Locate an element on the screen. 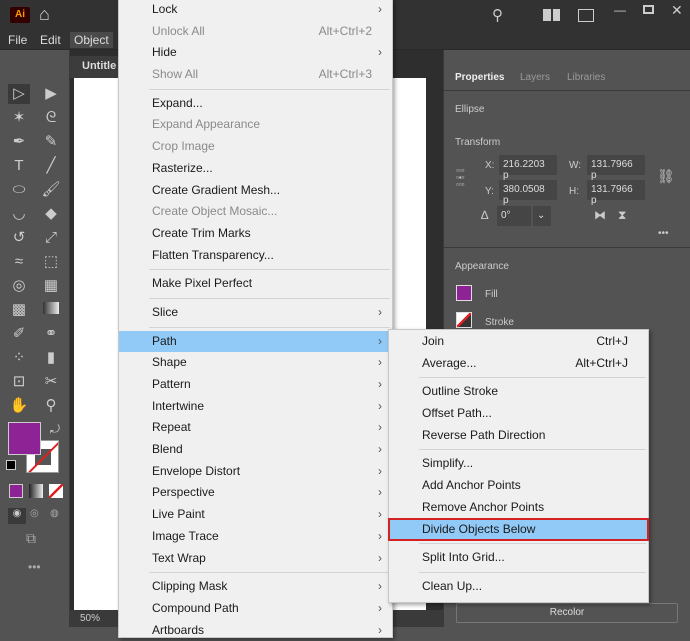 The image size is (690, 641). menu-item-join: Join Ctrl+J is located at coordinates (518, 342).